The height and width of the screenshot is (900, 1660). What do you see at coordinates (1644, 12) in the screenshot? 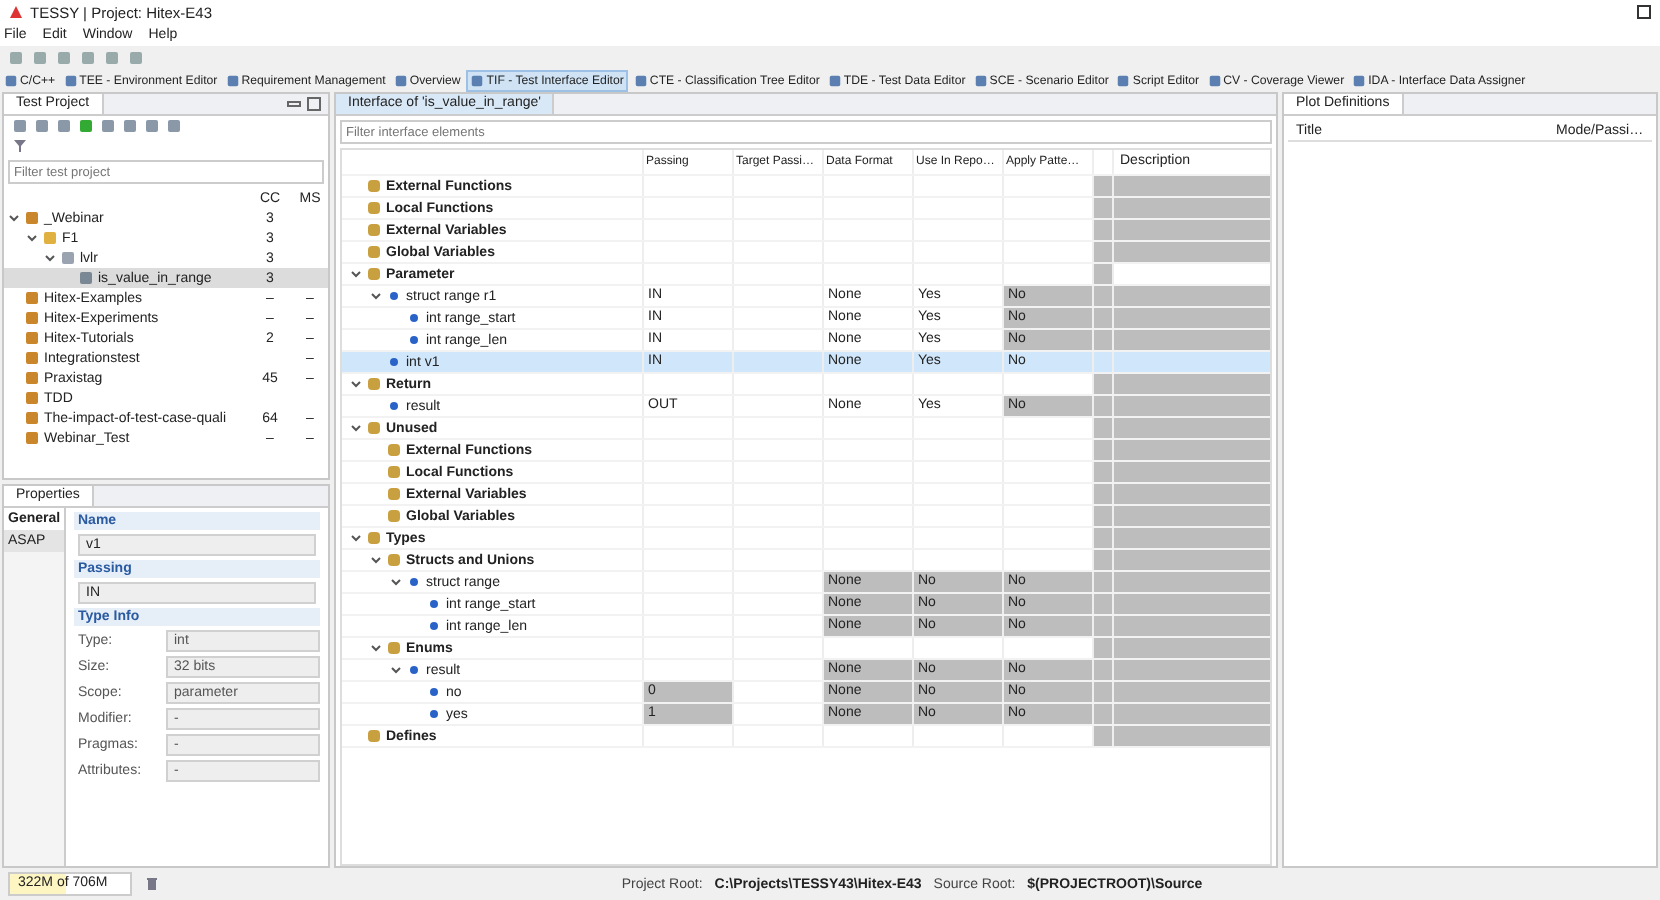
I see `maximize-icon` at bounding box center [1644, 12].